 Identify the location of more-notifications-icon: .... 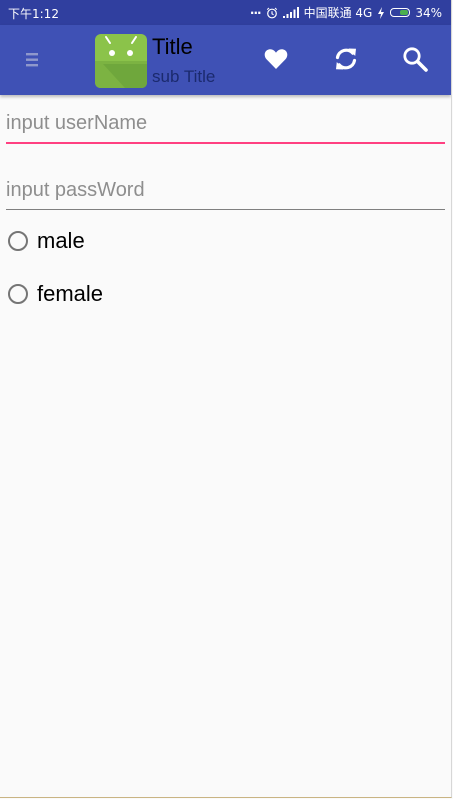
(255, 9).